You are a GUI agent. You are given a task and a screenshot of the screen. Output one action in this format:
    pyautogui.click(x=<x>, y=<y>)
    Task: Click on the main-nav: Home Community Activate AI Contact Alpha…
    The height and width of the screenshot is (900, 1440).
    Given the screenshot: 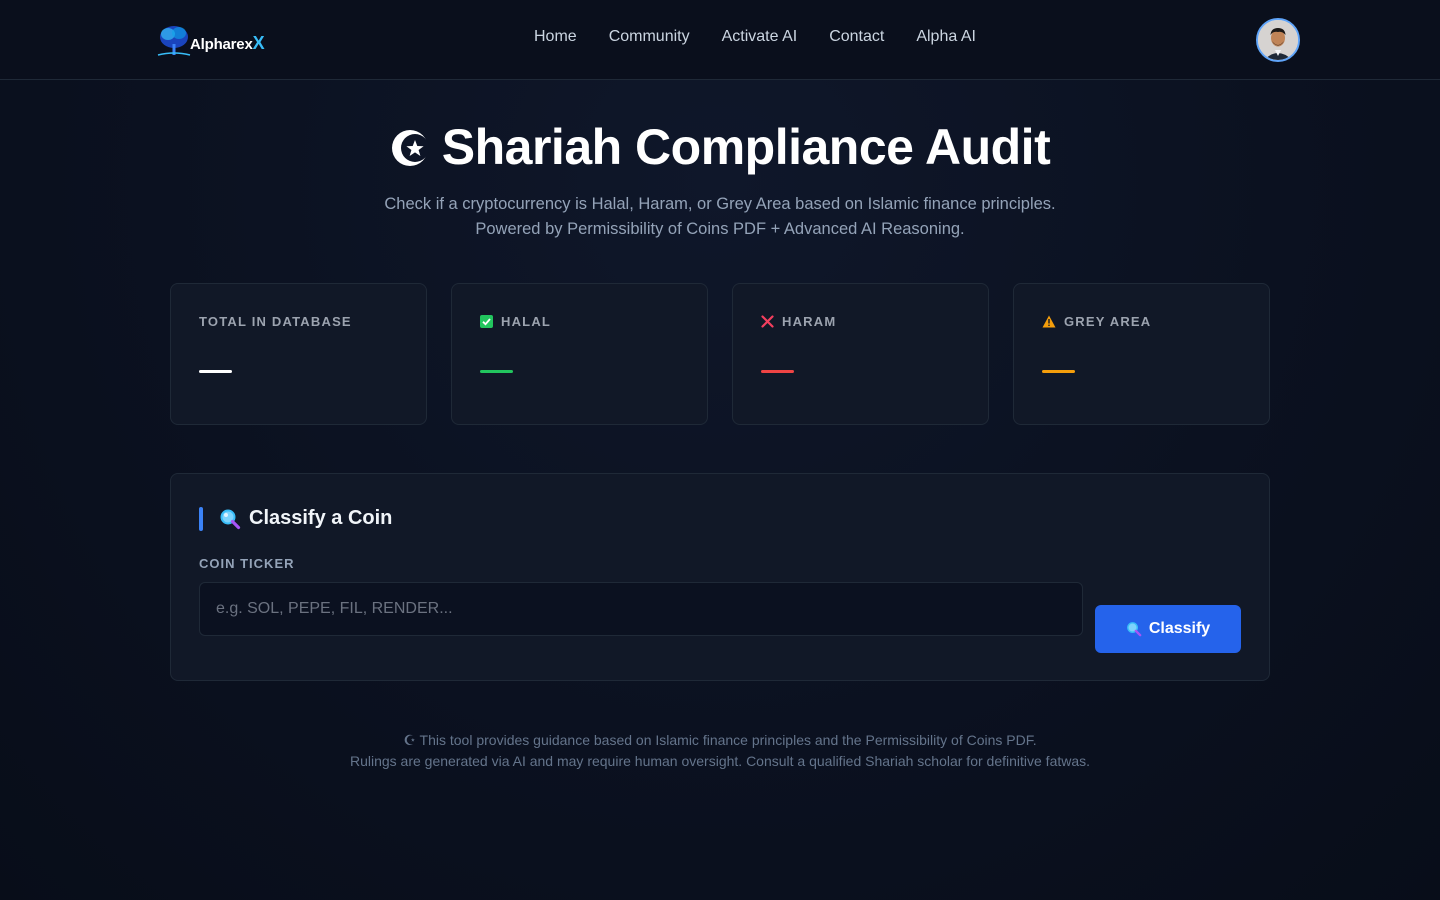 What is the action you would take?
    pyautogui.click(x=755, y=37)
    